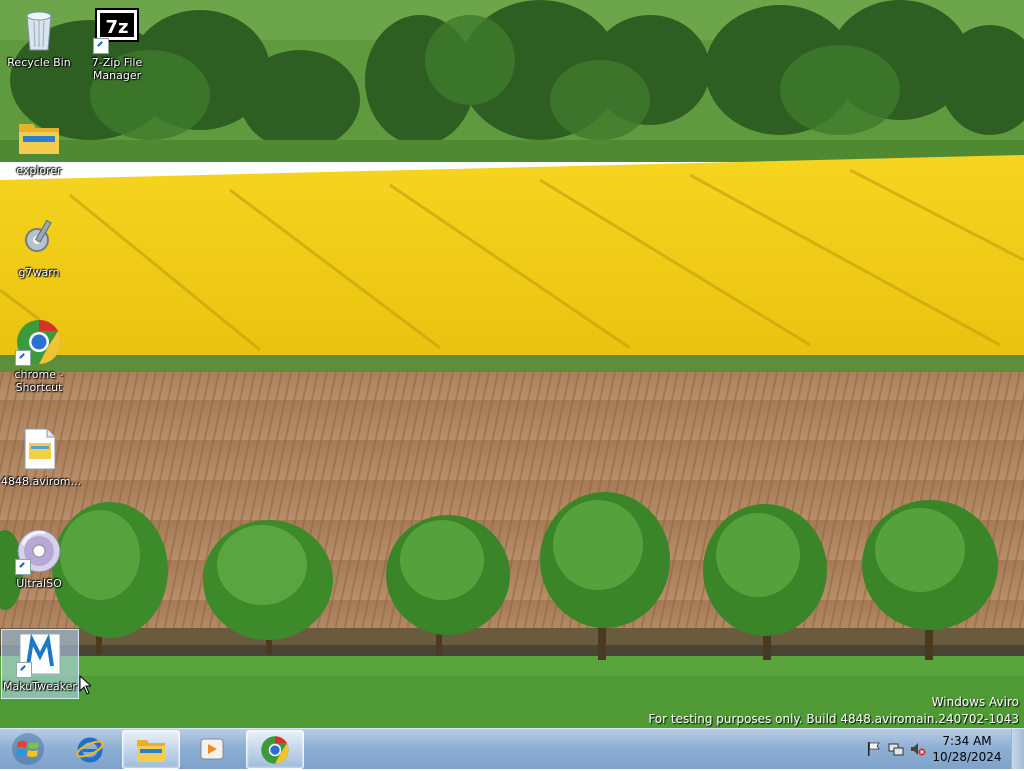 This screenshot has width=1024, height=771. What do you see at coordinates (967, 749) in the screenshot?
I see `system-clock: 7:34 AM 10/28/2024` at bounding box center [967, 749].